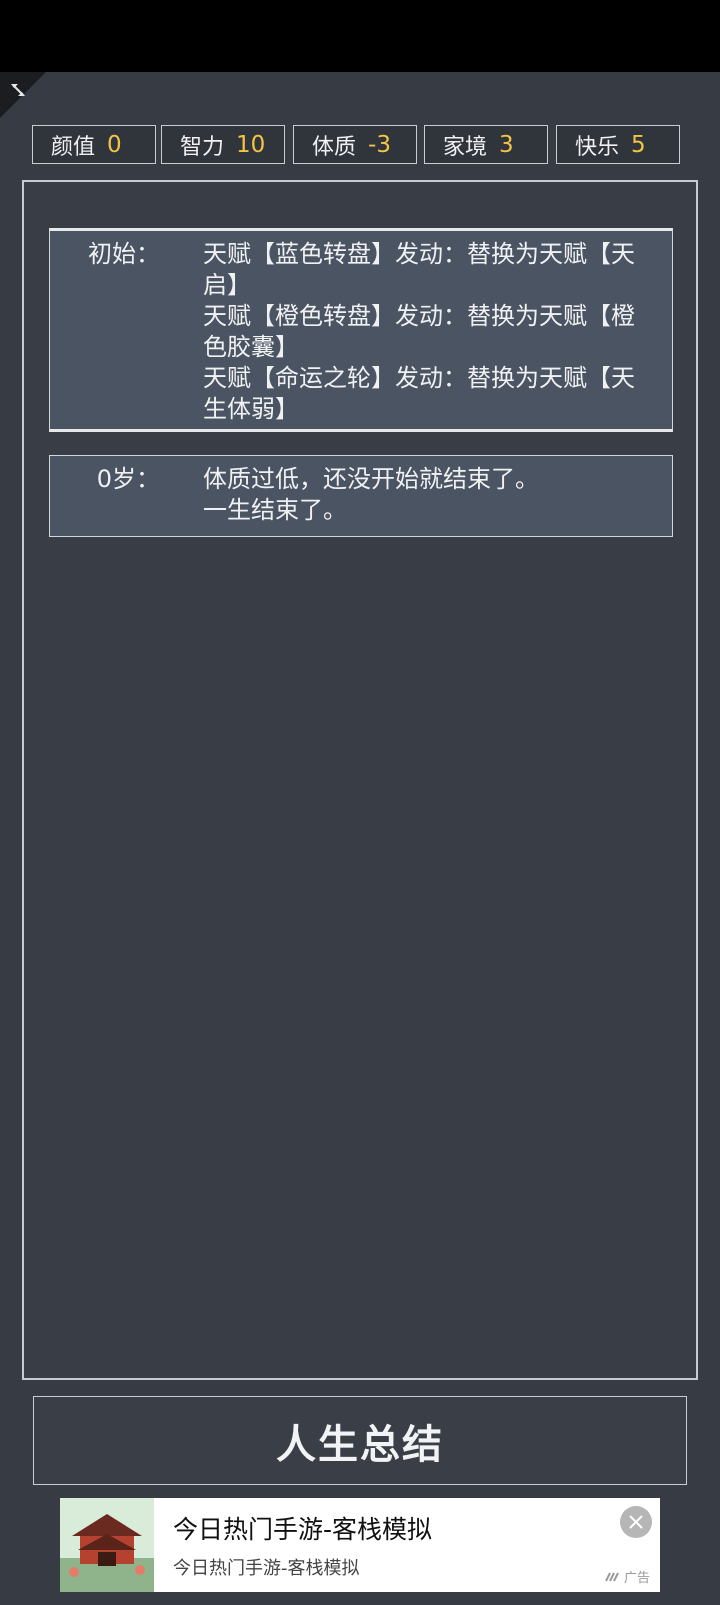 Image resolution: width=720 pixels, height=1605 pixels. Describe the element at coordinates (419, 331) in the screenshot. I see `log-line: 天赋【橙色转盘】发动：替换为天赋【橙色胶囊】` at that location.